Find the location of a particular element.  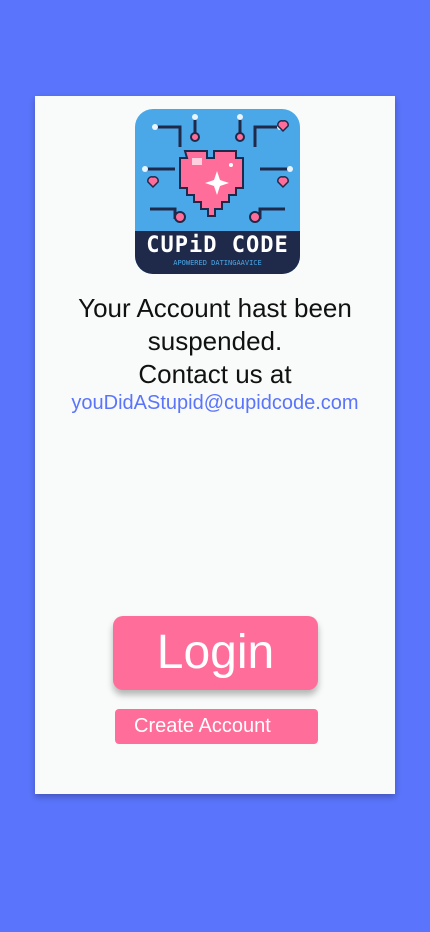

message-line-1: Your Account hast been is located at coordinates (215, 308).